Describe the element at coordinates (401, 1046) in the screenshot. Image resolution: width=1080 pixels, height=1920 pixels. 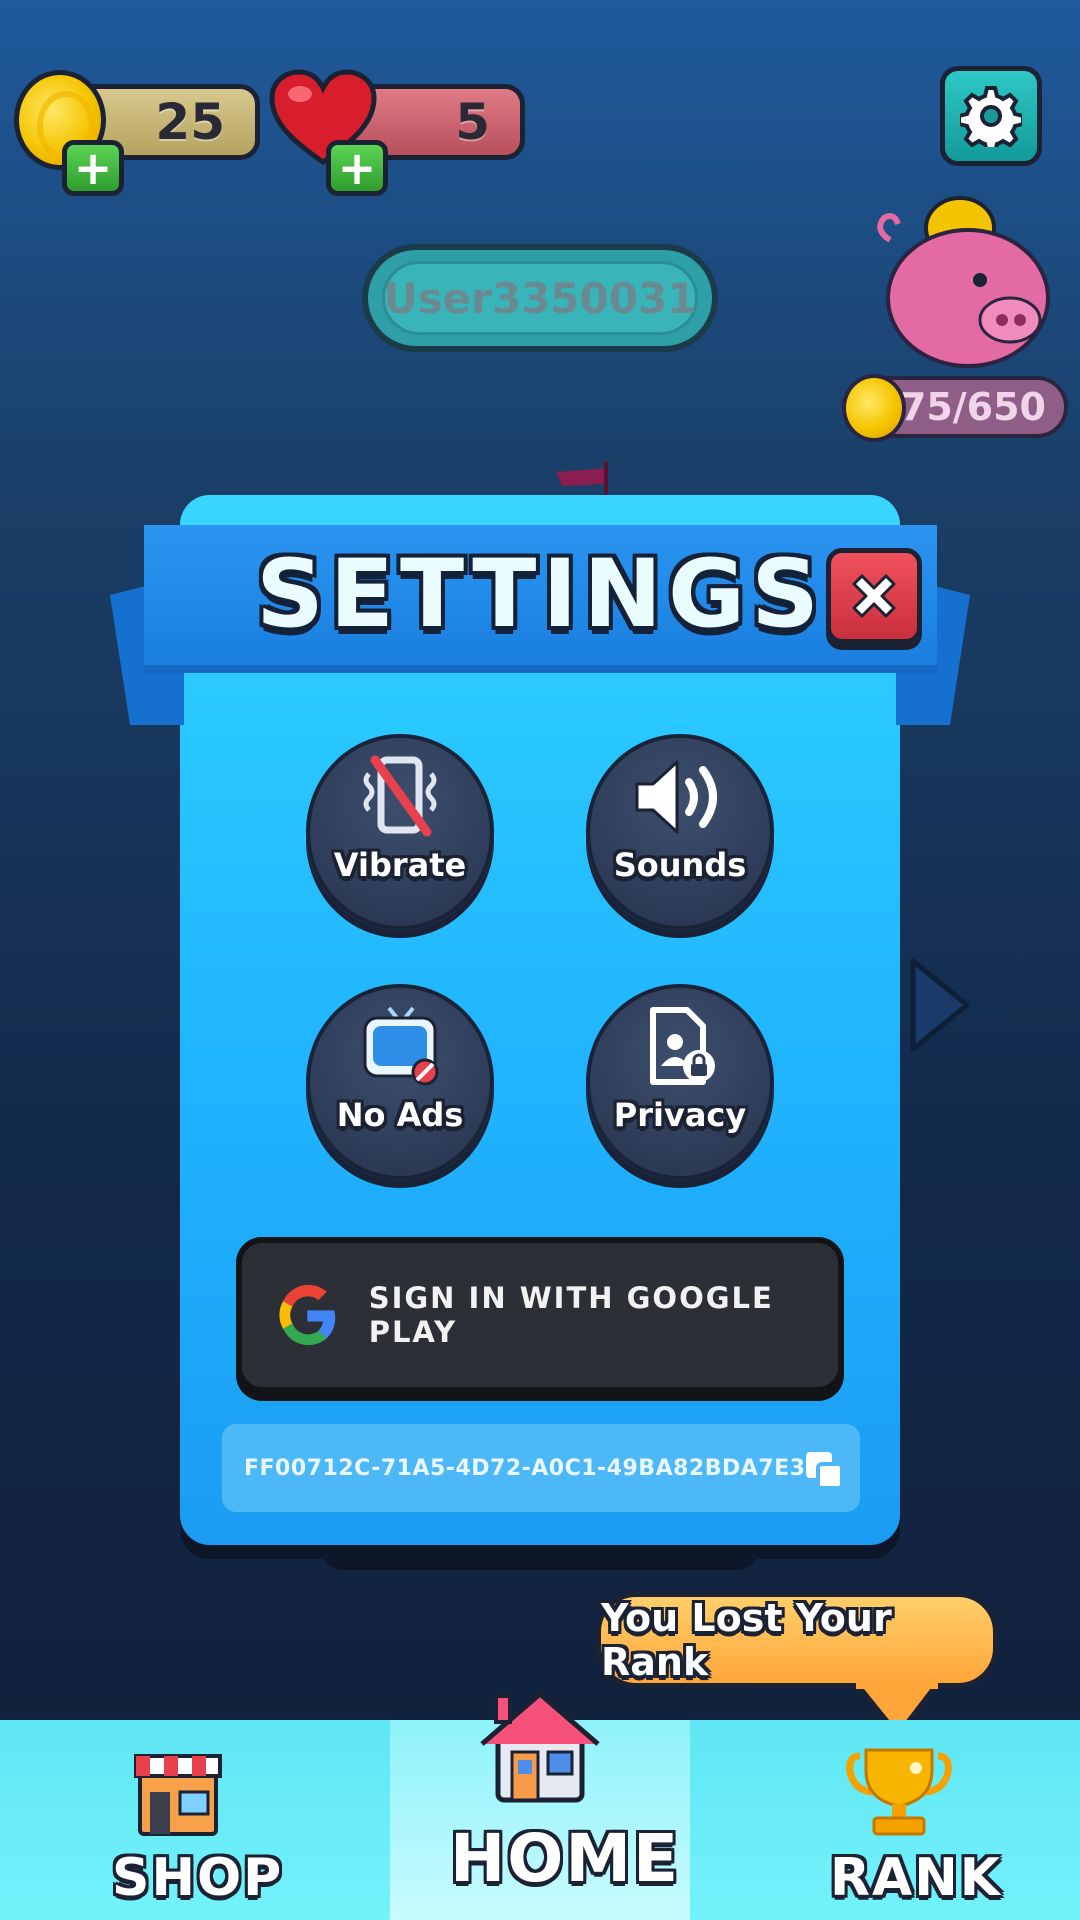
I see `no-ads-tv-icon` at that location.